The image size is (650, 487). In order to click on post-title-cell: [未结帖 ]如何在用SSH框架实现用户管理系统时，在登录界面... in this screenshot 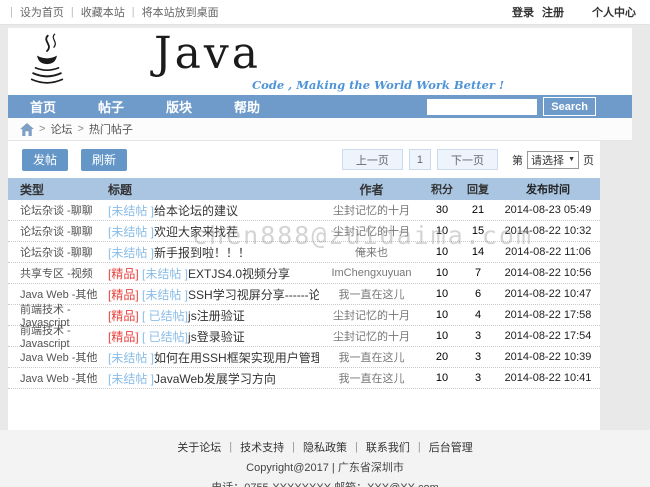, I will do `click(213, 357)`.